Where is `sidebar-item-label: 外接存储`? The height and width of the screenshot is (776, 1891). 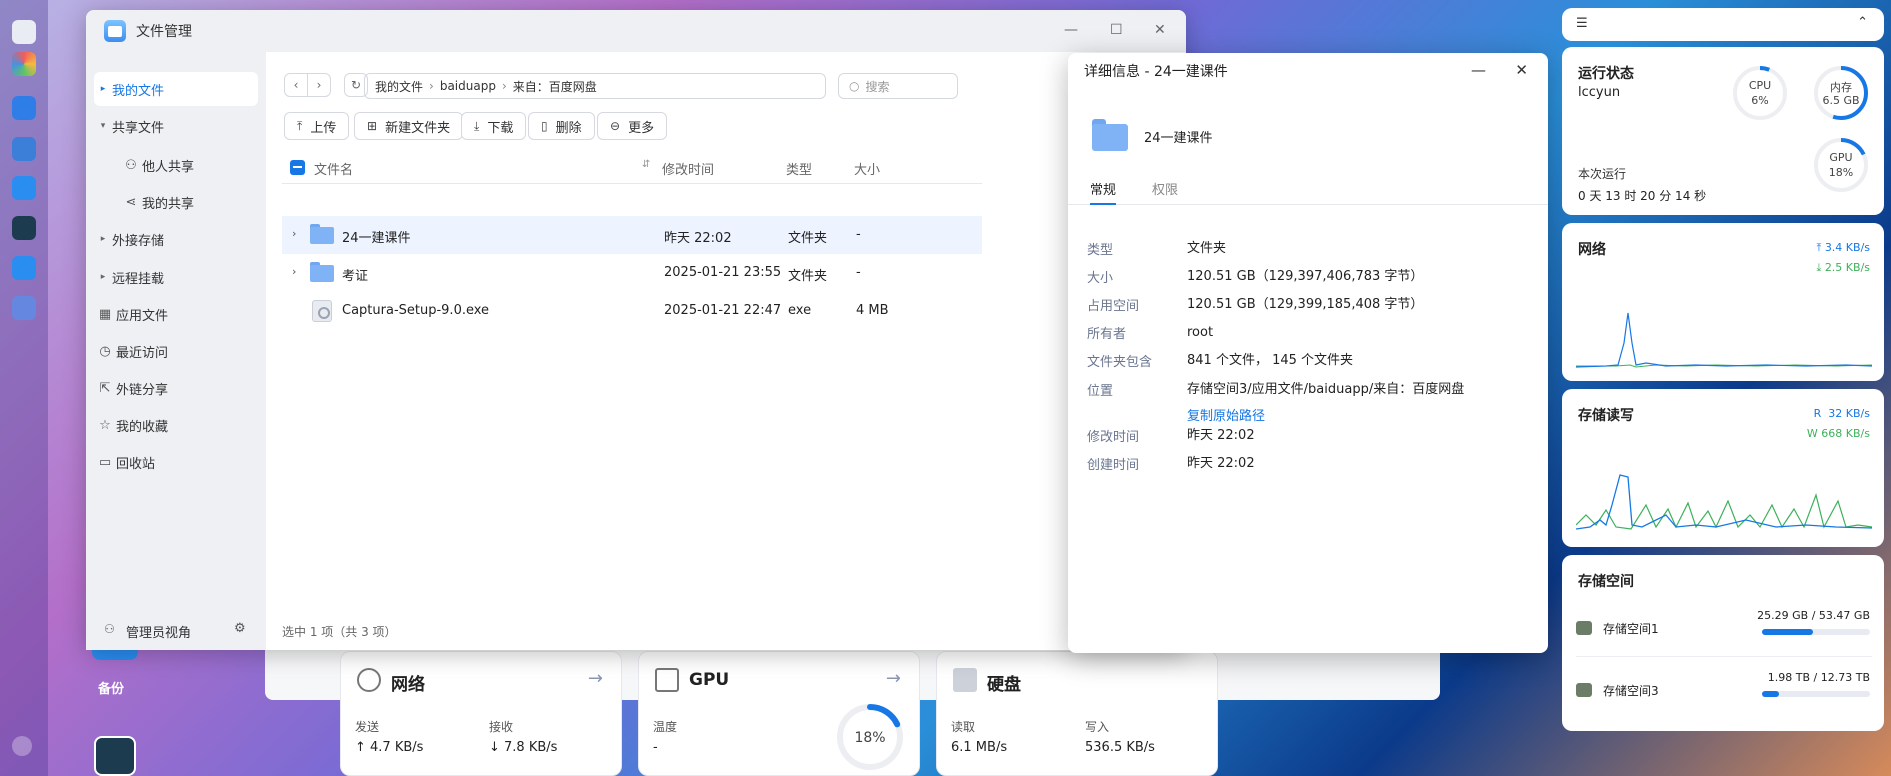 sidebar-item-label: 外接存储 is located at coordinates (138, 241).